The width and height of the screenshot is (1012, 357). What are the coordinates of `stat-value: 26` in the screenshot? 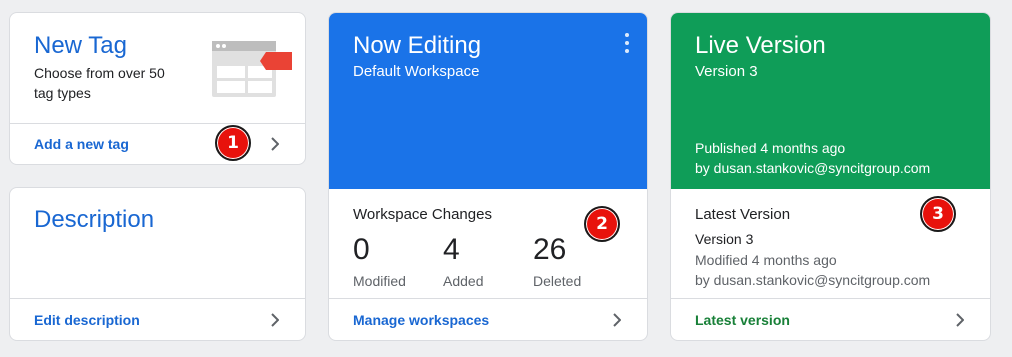 It's located at (550, 249).